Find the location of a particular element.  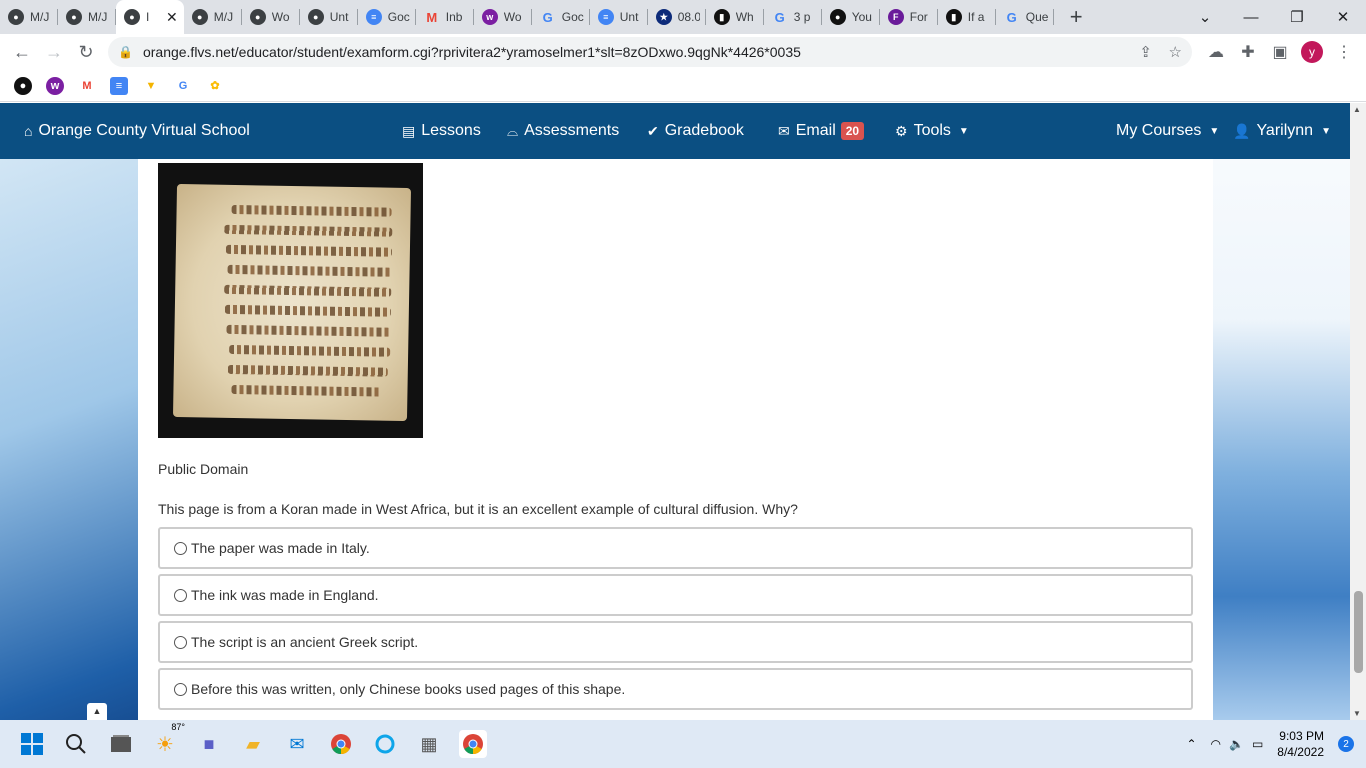

nav-lessons: ▤ Lessons is located at coordinates (441, 131).